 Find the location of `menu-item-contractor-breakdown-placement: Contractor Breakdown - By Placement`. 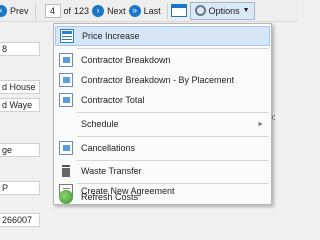

menu-item-contractor-breakdown-placement: Contractor Breakdown - By Placement is located at coordinates (162, 80).